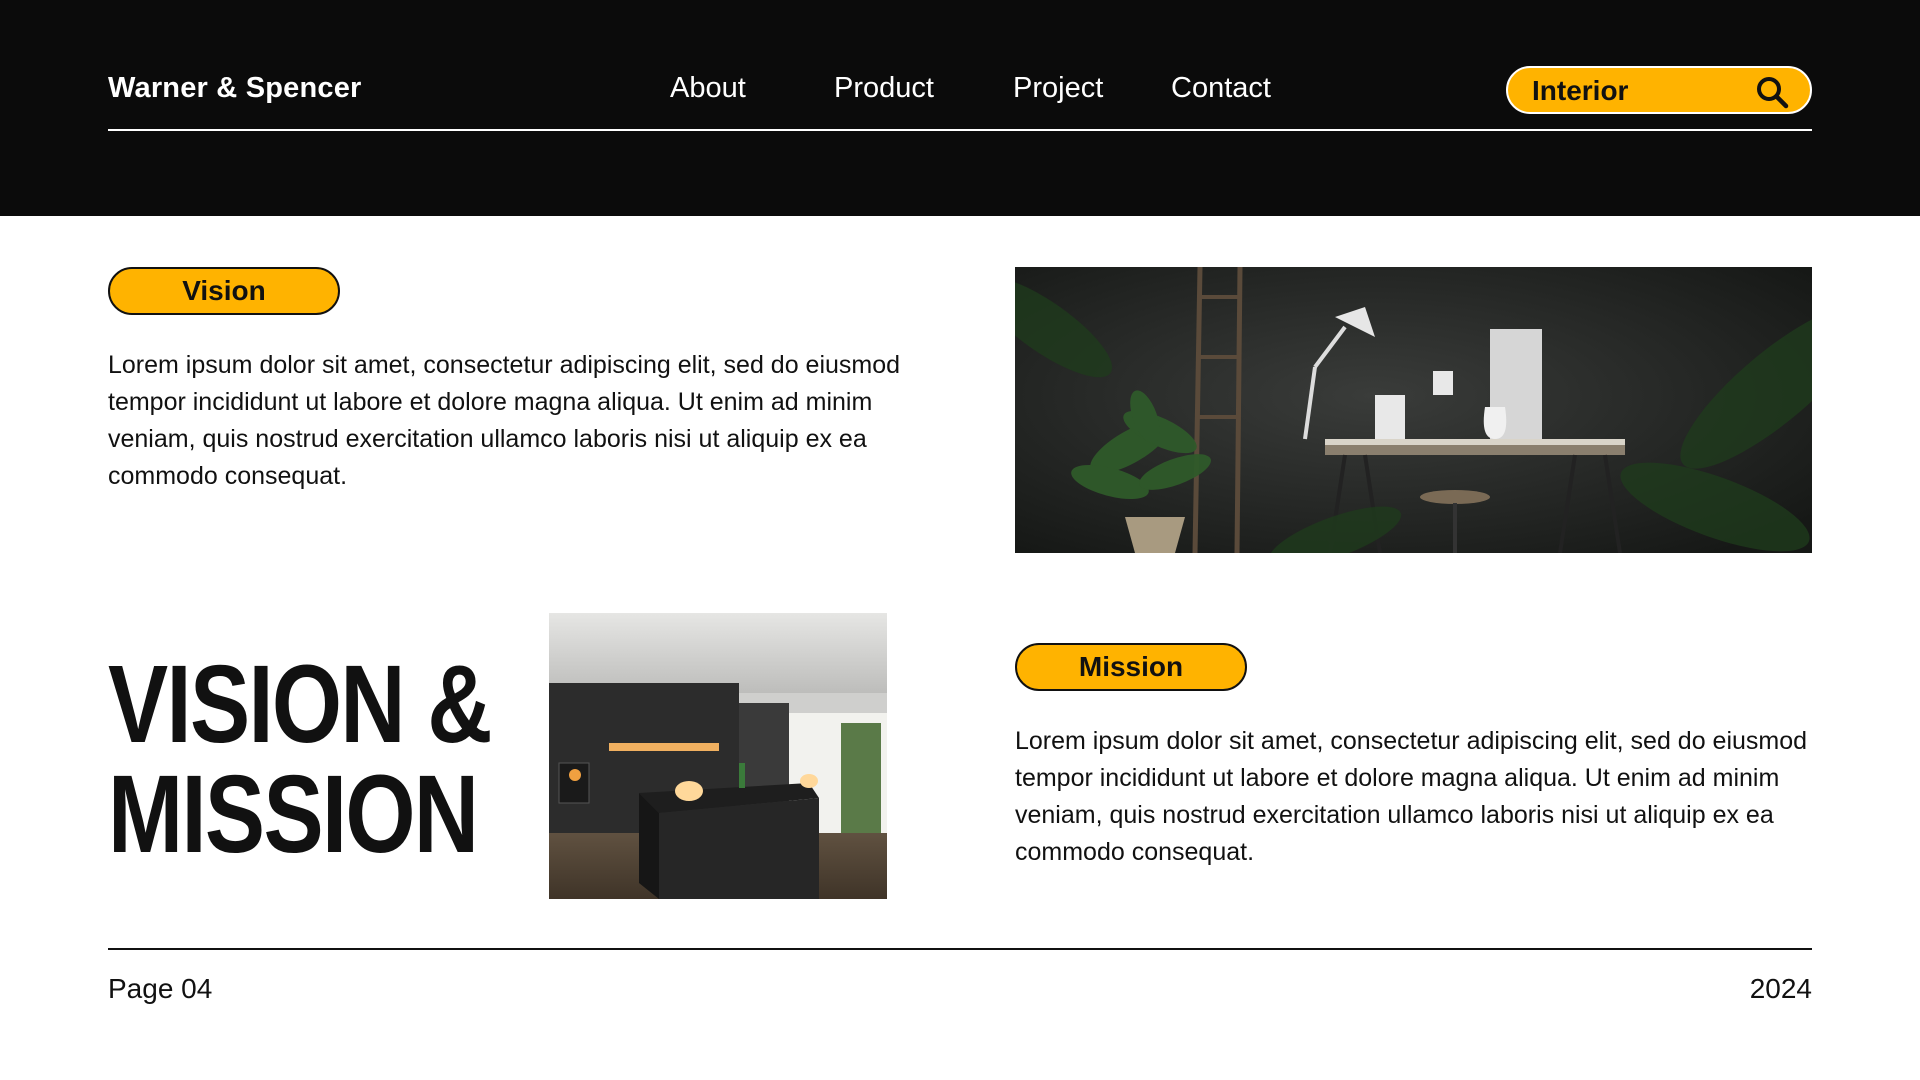 This screenshot has height=1080, width=1920. Describe the element at coordinates (1780, 988) in the screenshot. I see `footer-year: 2024` at that location.